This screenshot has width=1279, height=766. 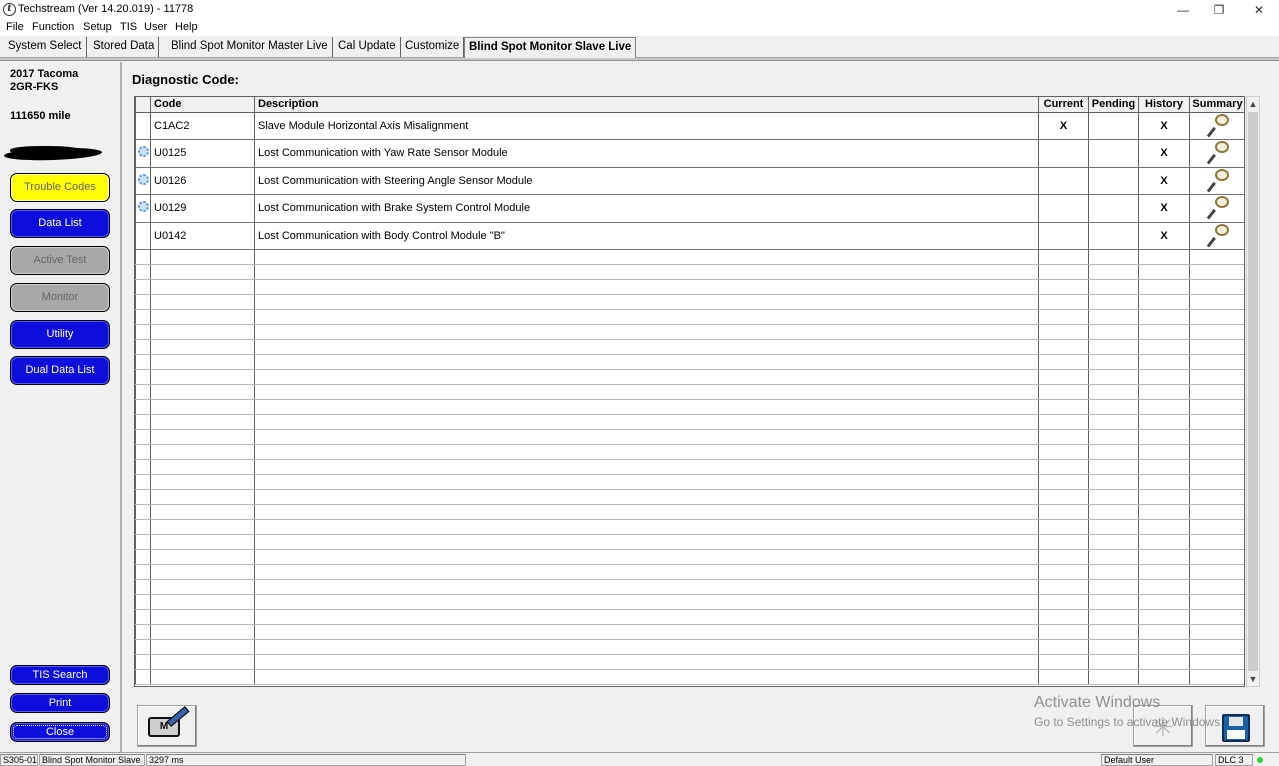 I want to click on active-test-button: Active Test, so click(x=60, y=260).